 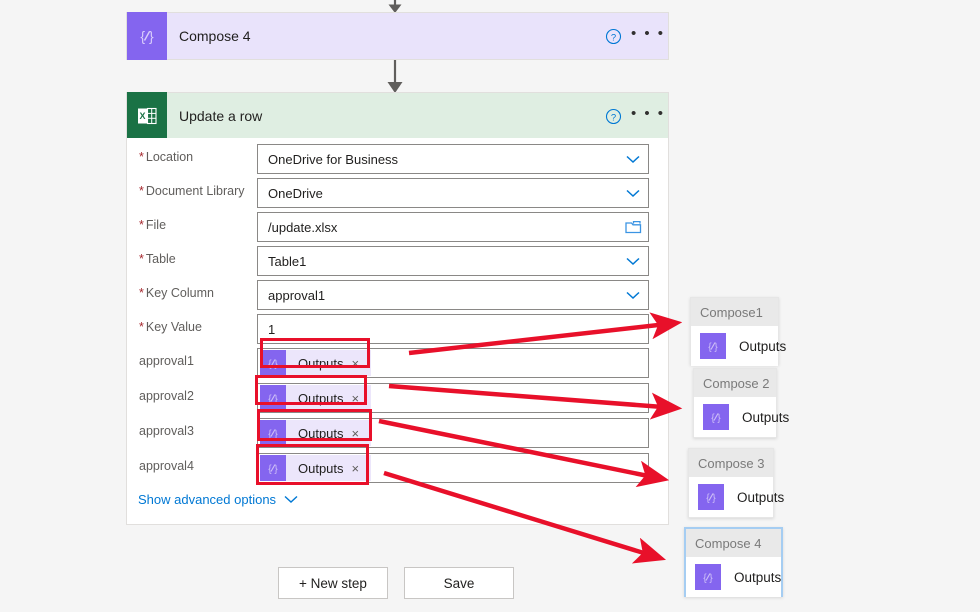 I want to click on field-row-approval4: approval4 { } Outputs ×, so click(x=397, y=470).